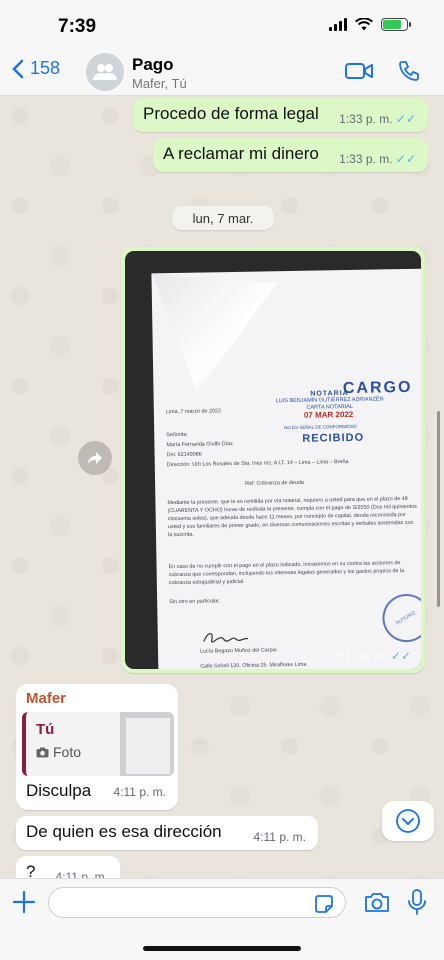  I want to click on quoted-message: Tú Foto, so click(98, 744).